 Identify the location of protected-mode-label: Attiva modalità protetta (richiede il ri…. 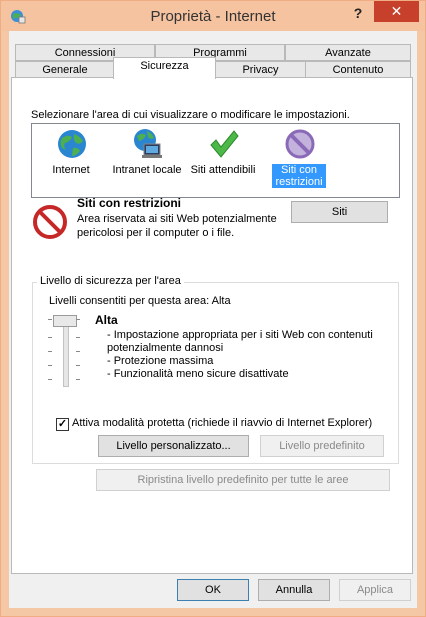
(222, 423).